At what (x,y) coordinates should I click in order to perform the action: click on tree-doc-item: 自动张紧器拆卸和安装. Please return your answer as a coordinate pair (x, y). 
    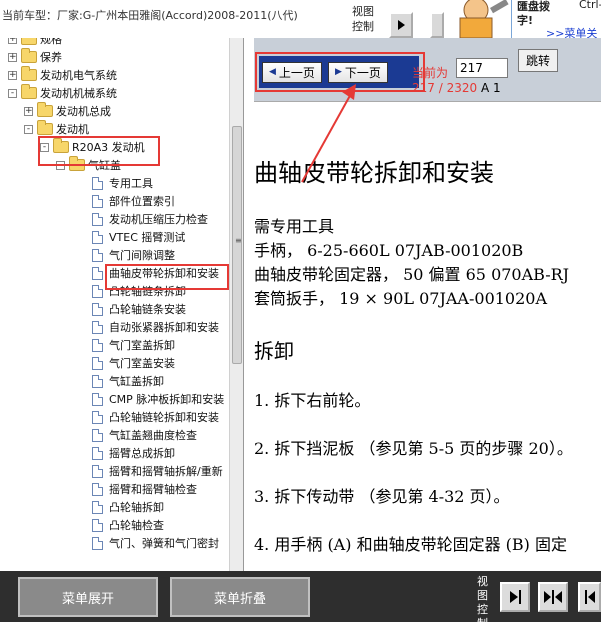
    Looking at the image, I should click on (155, 327).